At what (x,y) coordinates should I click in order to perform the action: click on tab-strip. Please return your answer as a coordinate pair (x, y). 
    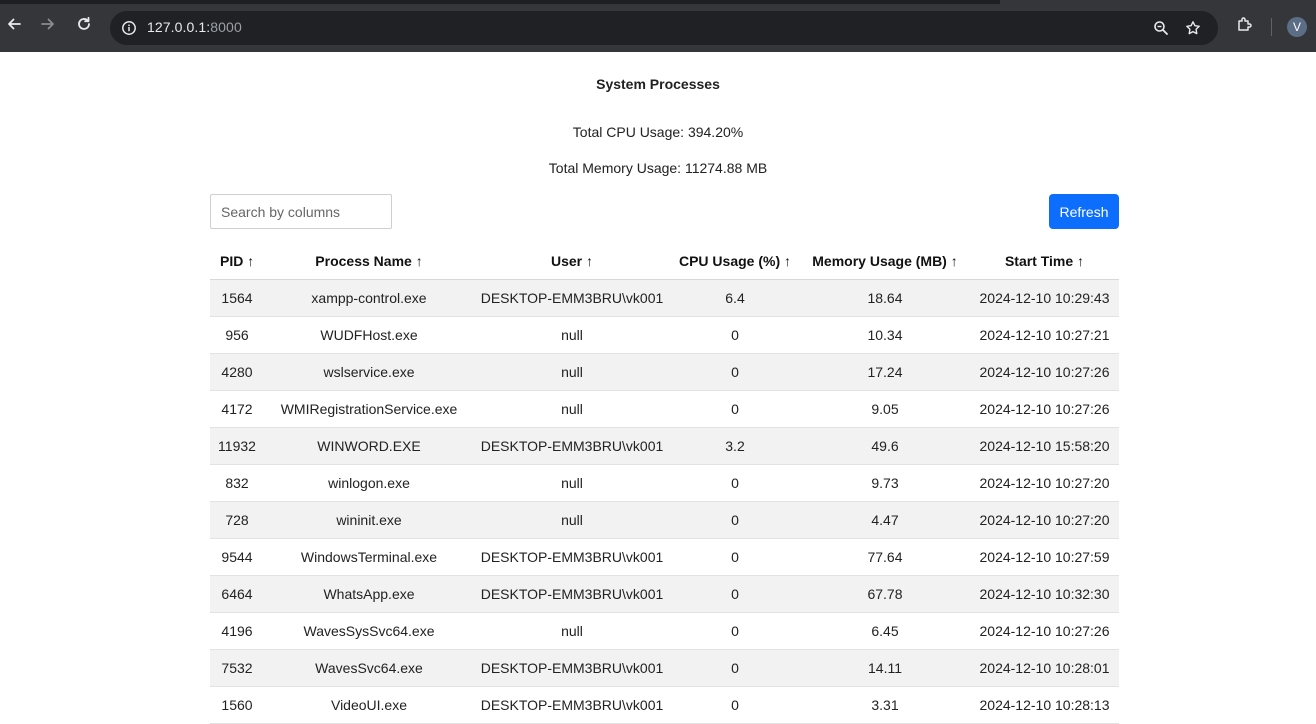
    Looking at the image, I should click on (500, 2).